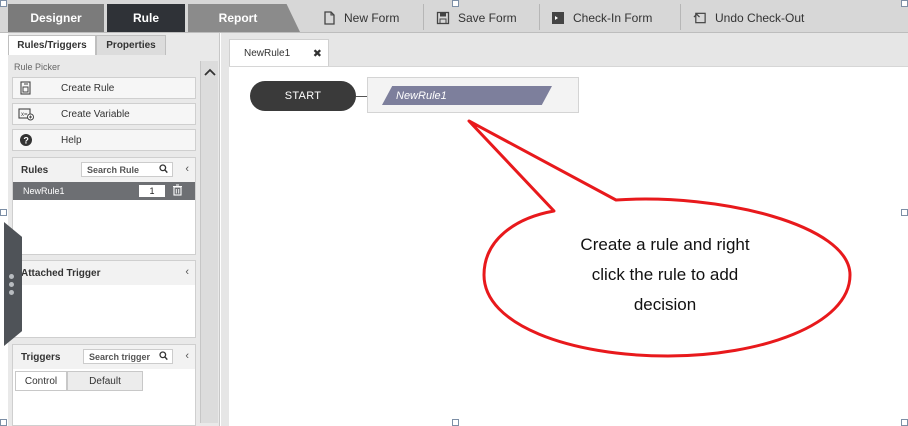  I want to click on callout-line: click the rule to add, so click(665, 274).